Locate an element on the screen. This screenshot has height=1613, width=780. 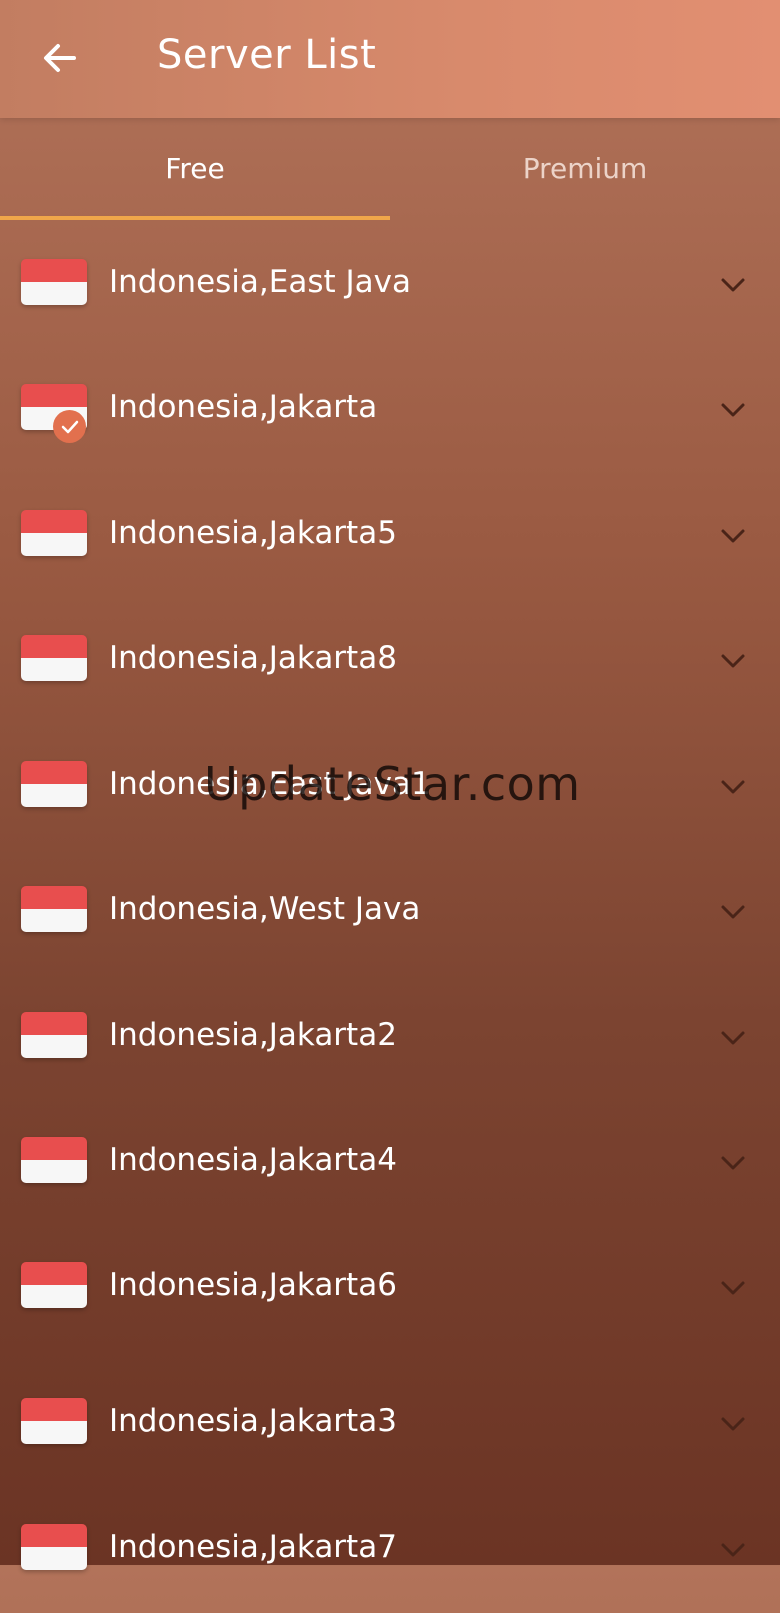
server-row: Indonesia,Jakarta3 is located at coordinates (390, 1424).